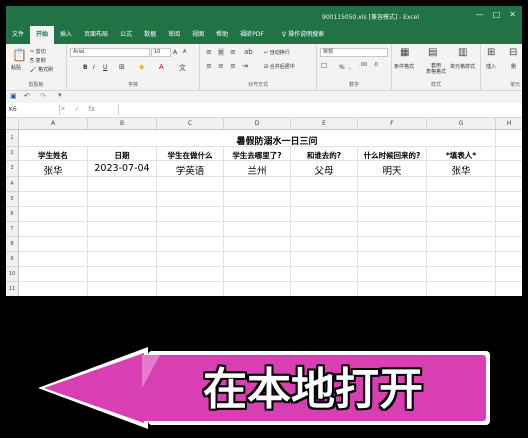 The image size is (528, 438). What do you see at coordinates (85, 67) in the screenshot?
I see `bold-button: B` at bounding box center [85, 67].